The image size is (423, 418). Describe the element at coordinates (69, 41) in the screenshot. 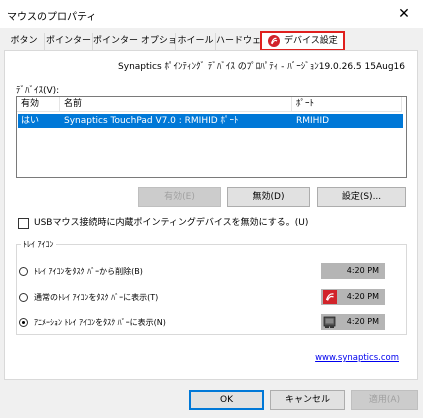

I see `tab-pointer: ポインター` at that location.